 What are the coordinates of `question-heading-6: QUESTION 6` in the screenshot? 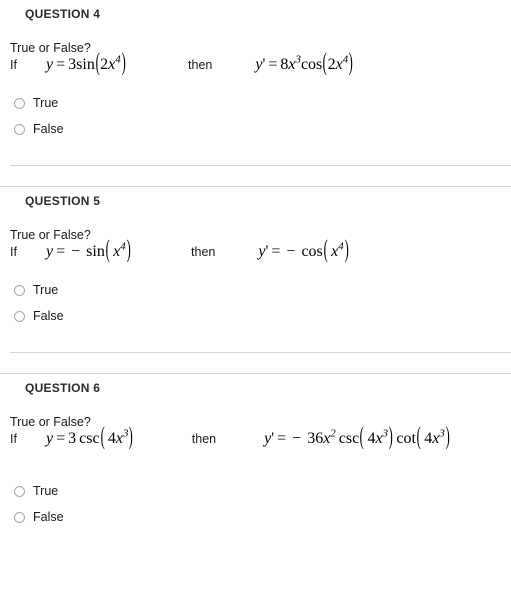 It's located at (63, 388).